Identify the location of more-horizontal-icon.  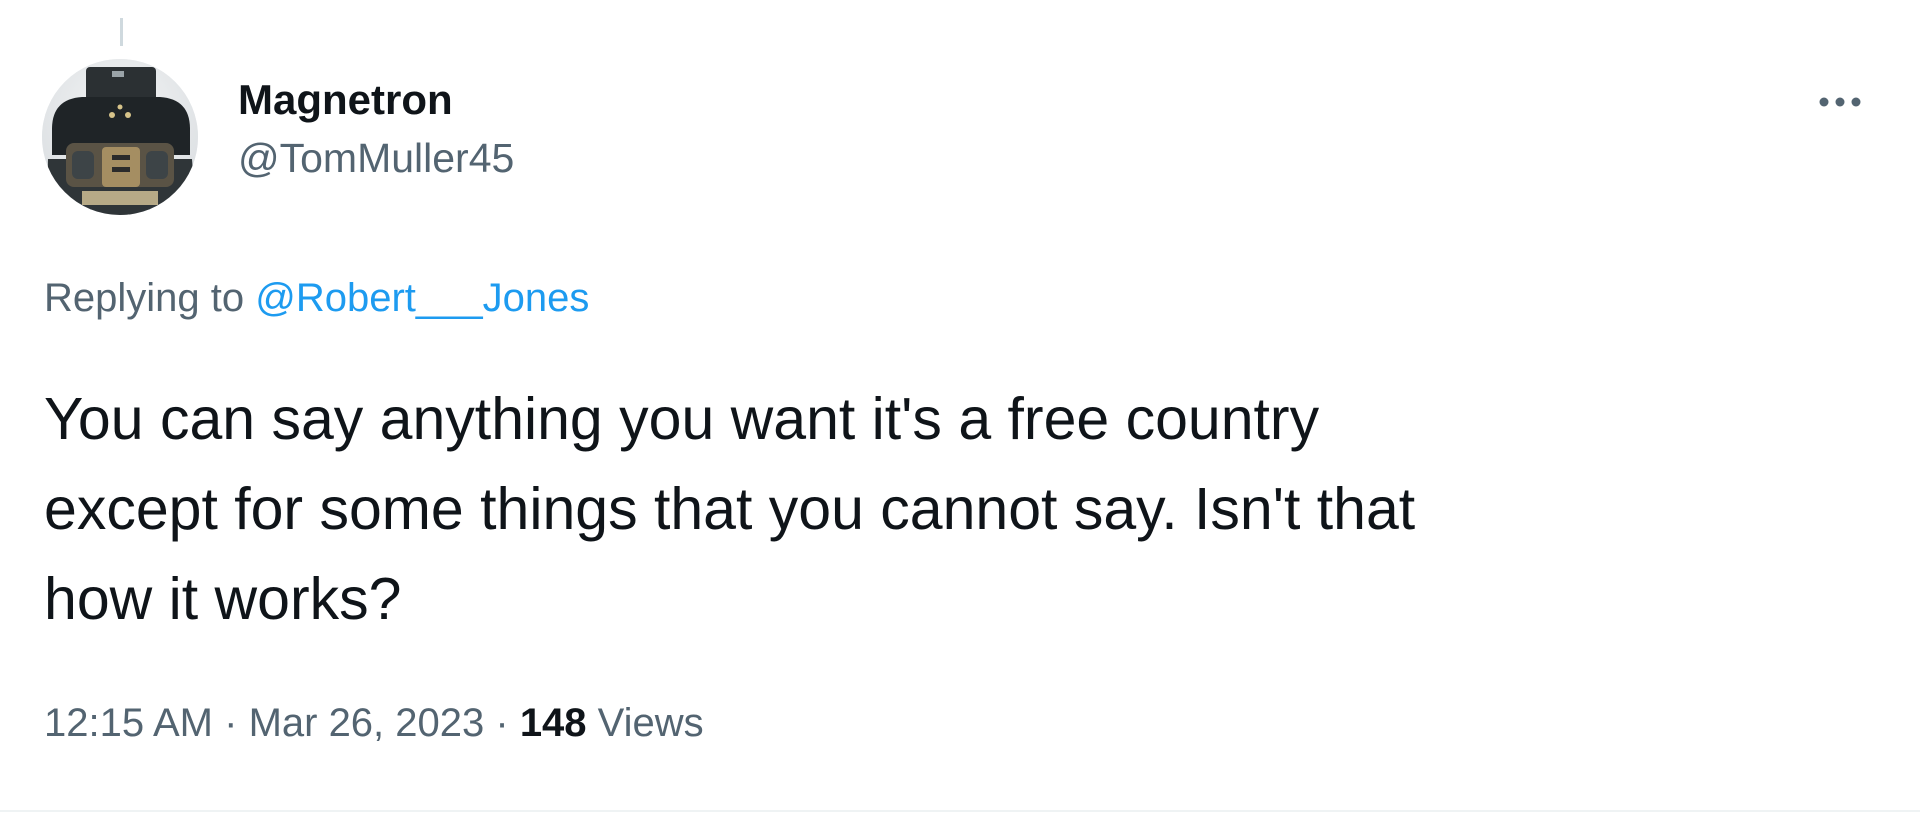
(1840, 102).